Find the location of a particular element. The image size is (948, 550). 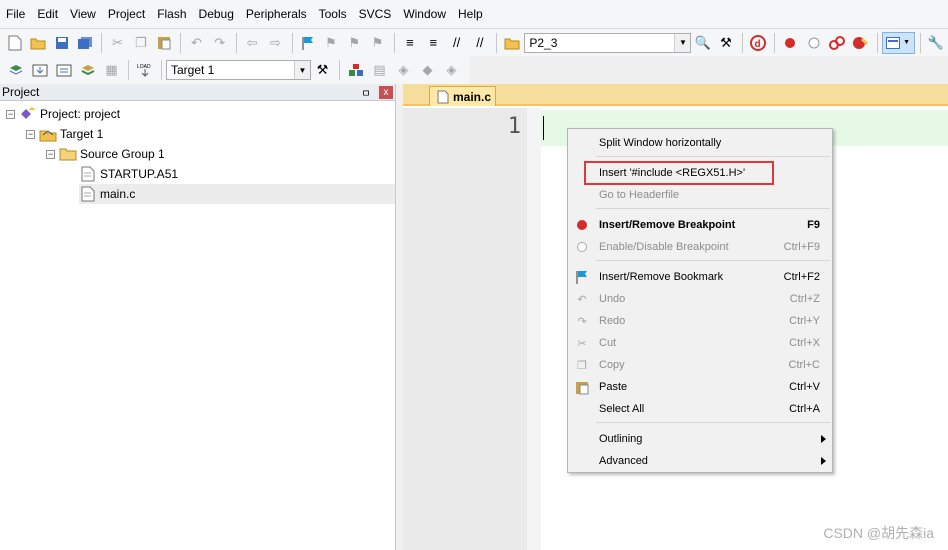

menu-item-outlining: Outlining is located at coordinates (700, 439).